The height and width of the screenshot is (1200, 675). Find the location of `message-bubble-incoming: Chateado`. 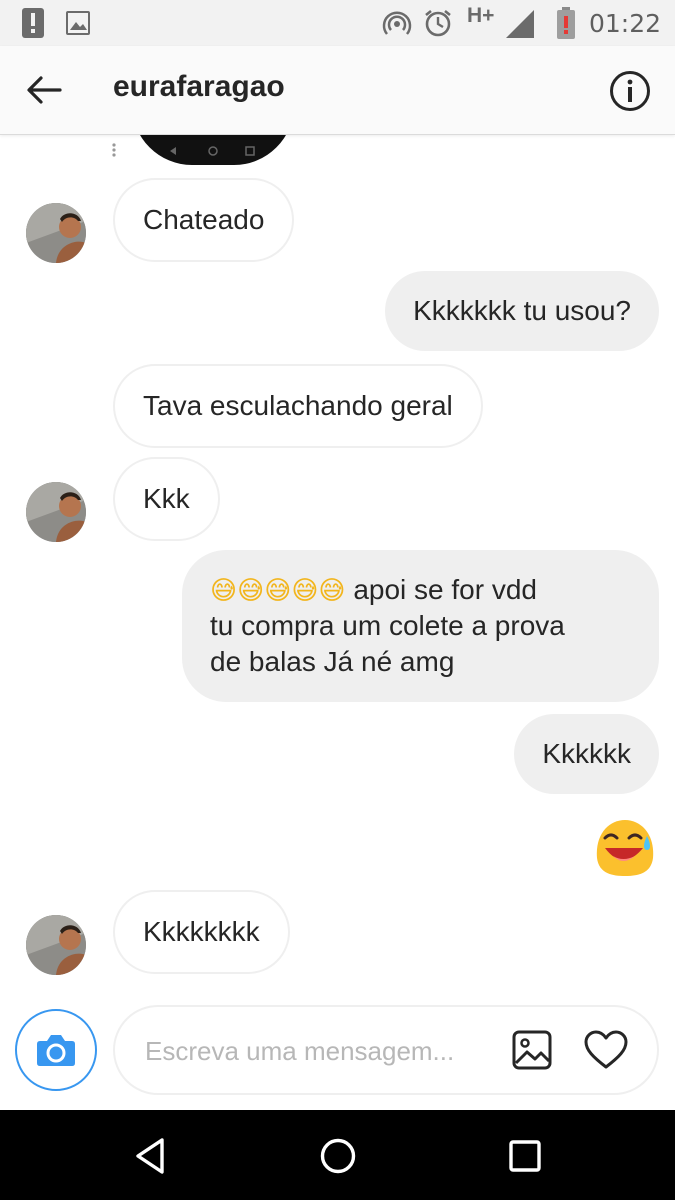

message-bubble-incoming: Chateado is located at coordinates (204, 220).